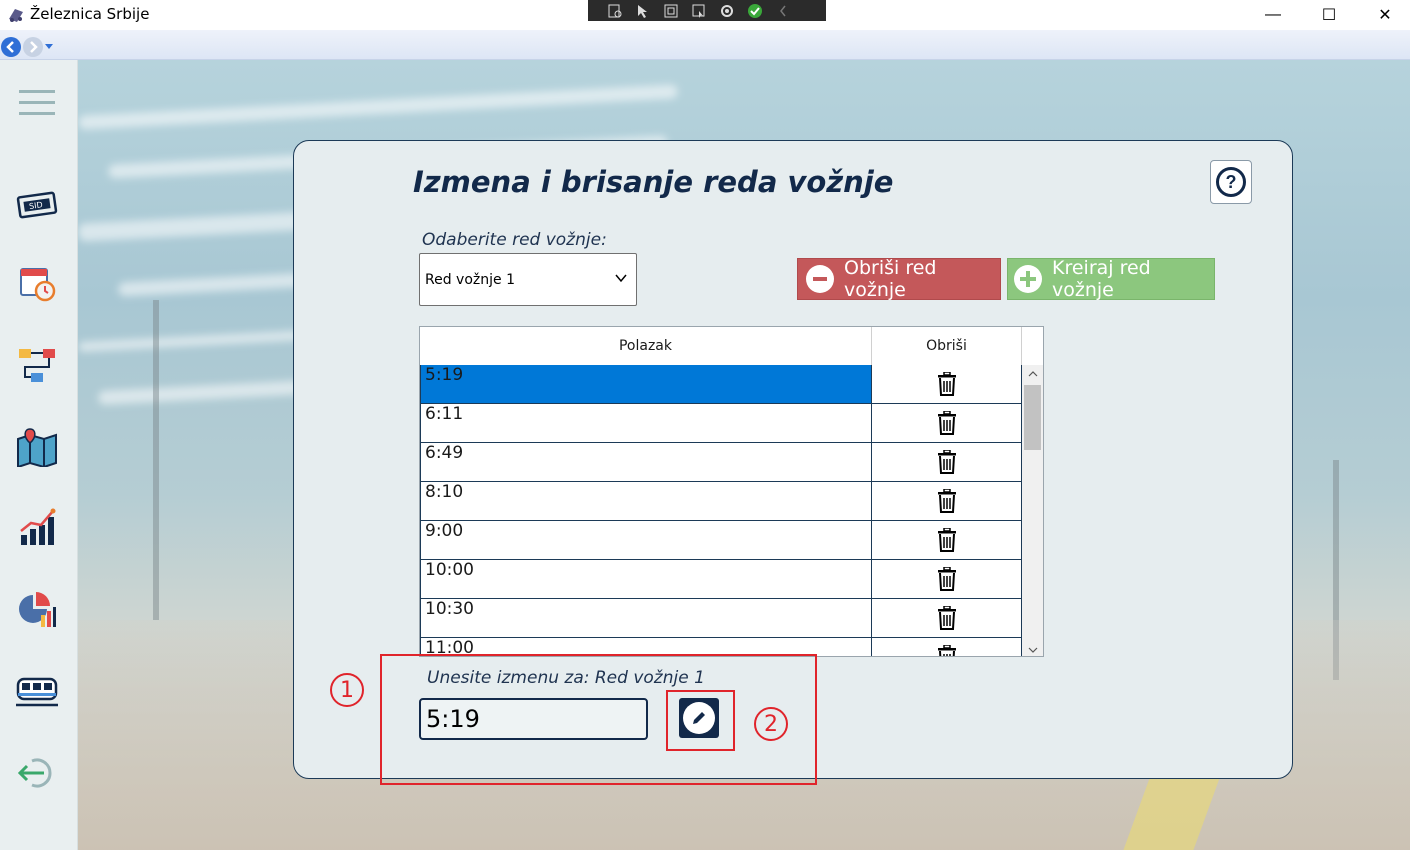 The width and height of the screenshot is (1410, 850). Describe the element at coordinates (470, 280) in the screenshot. I see `schedule-select-value: Red vožnje 1` at that location.